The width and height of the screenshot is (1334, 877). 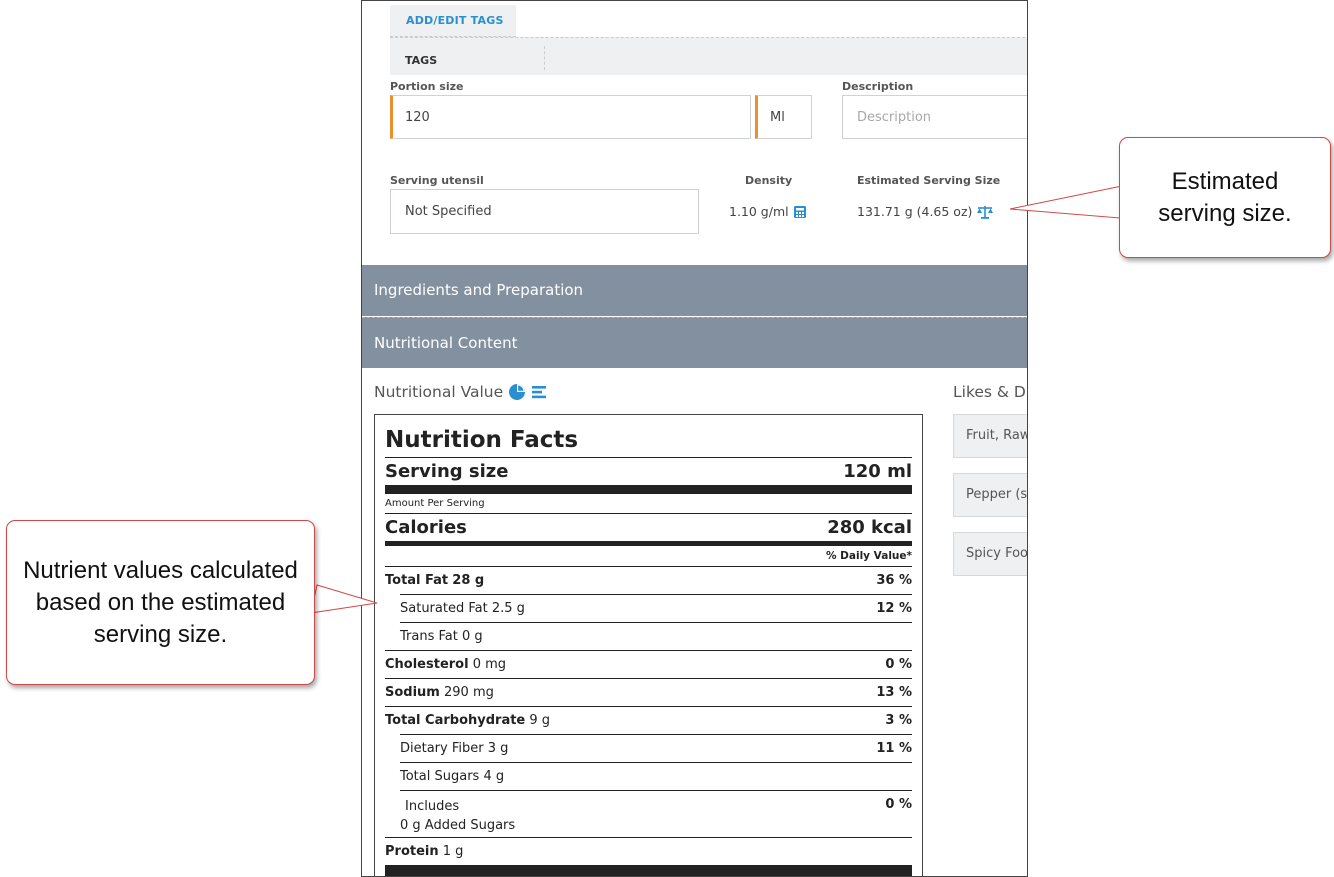 I want to click on nutrient-row: Protein 1 g, so click(x=424, y=851).